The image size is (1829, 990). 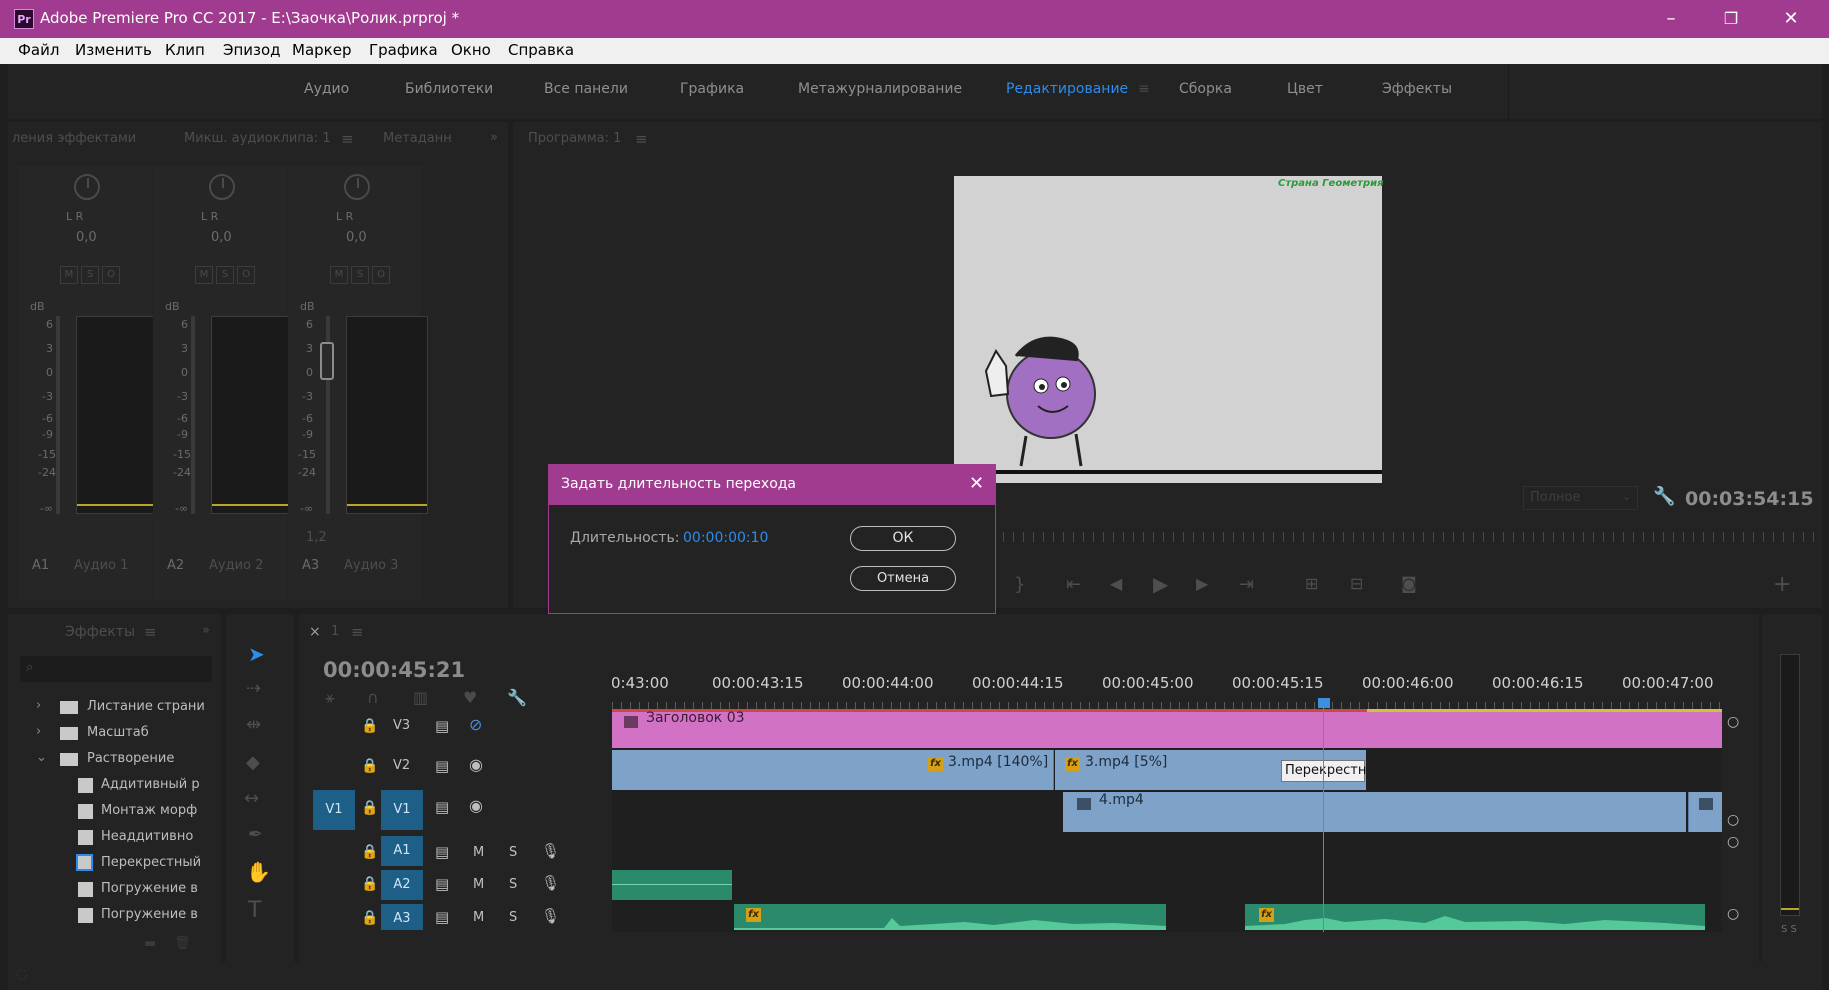 I want to click on workspace-editing: Редактирование, so click(x=1067, y=89).